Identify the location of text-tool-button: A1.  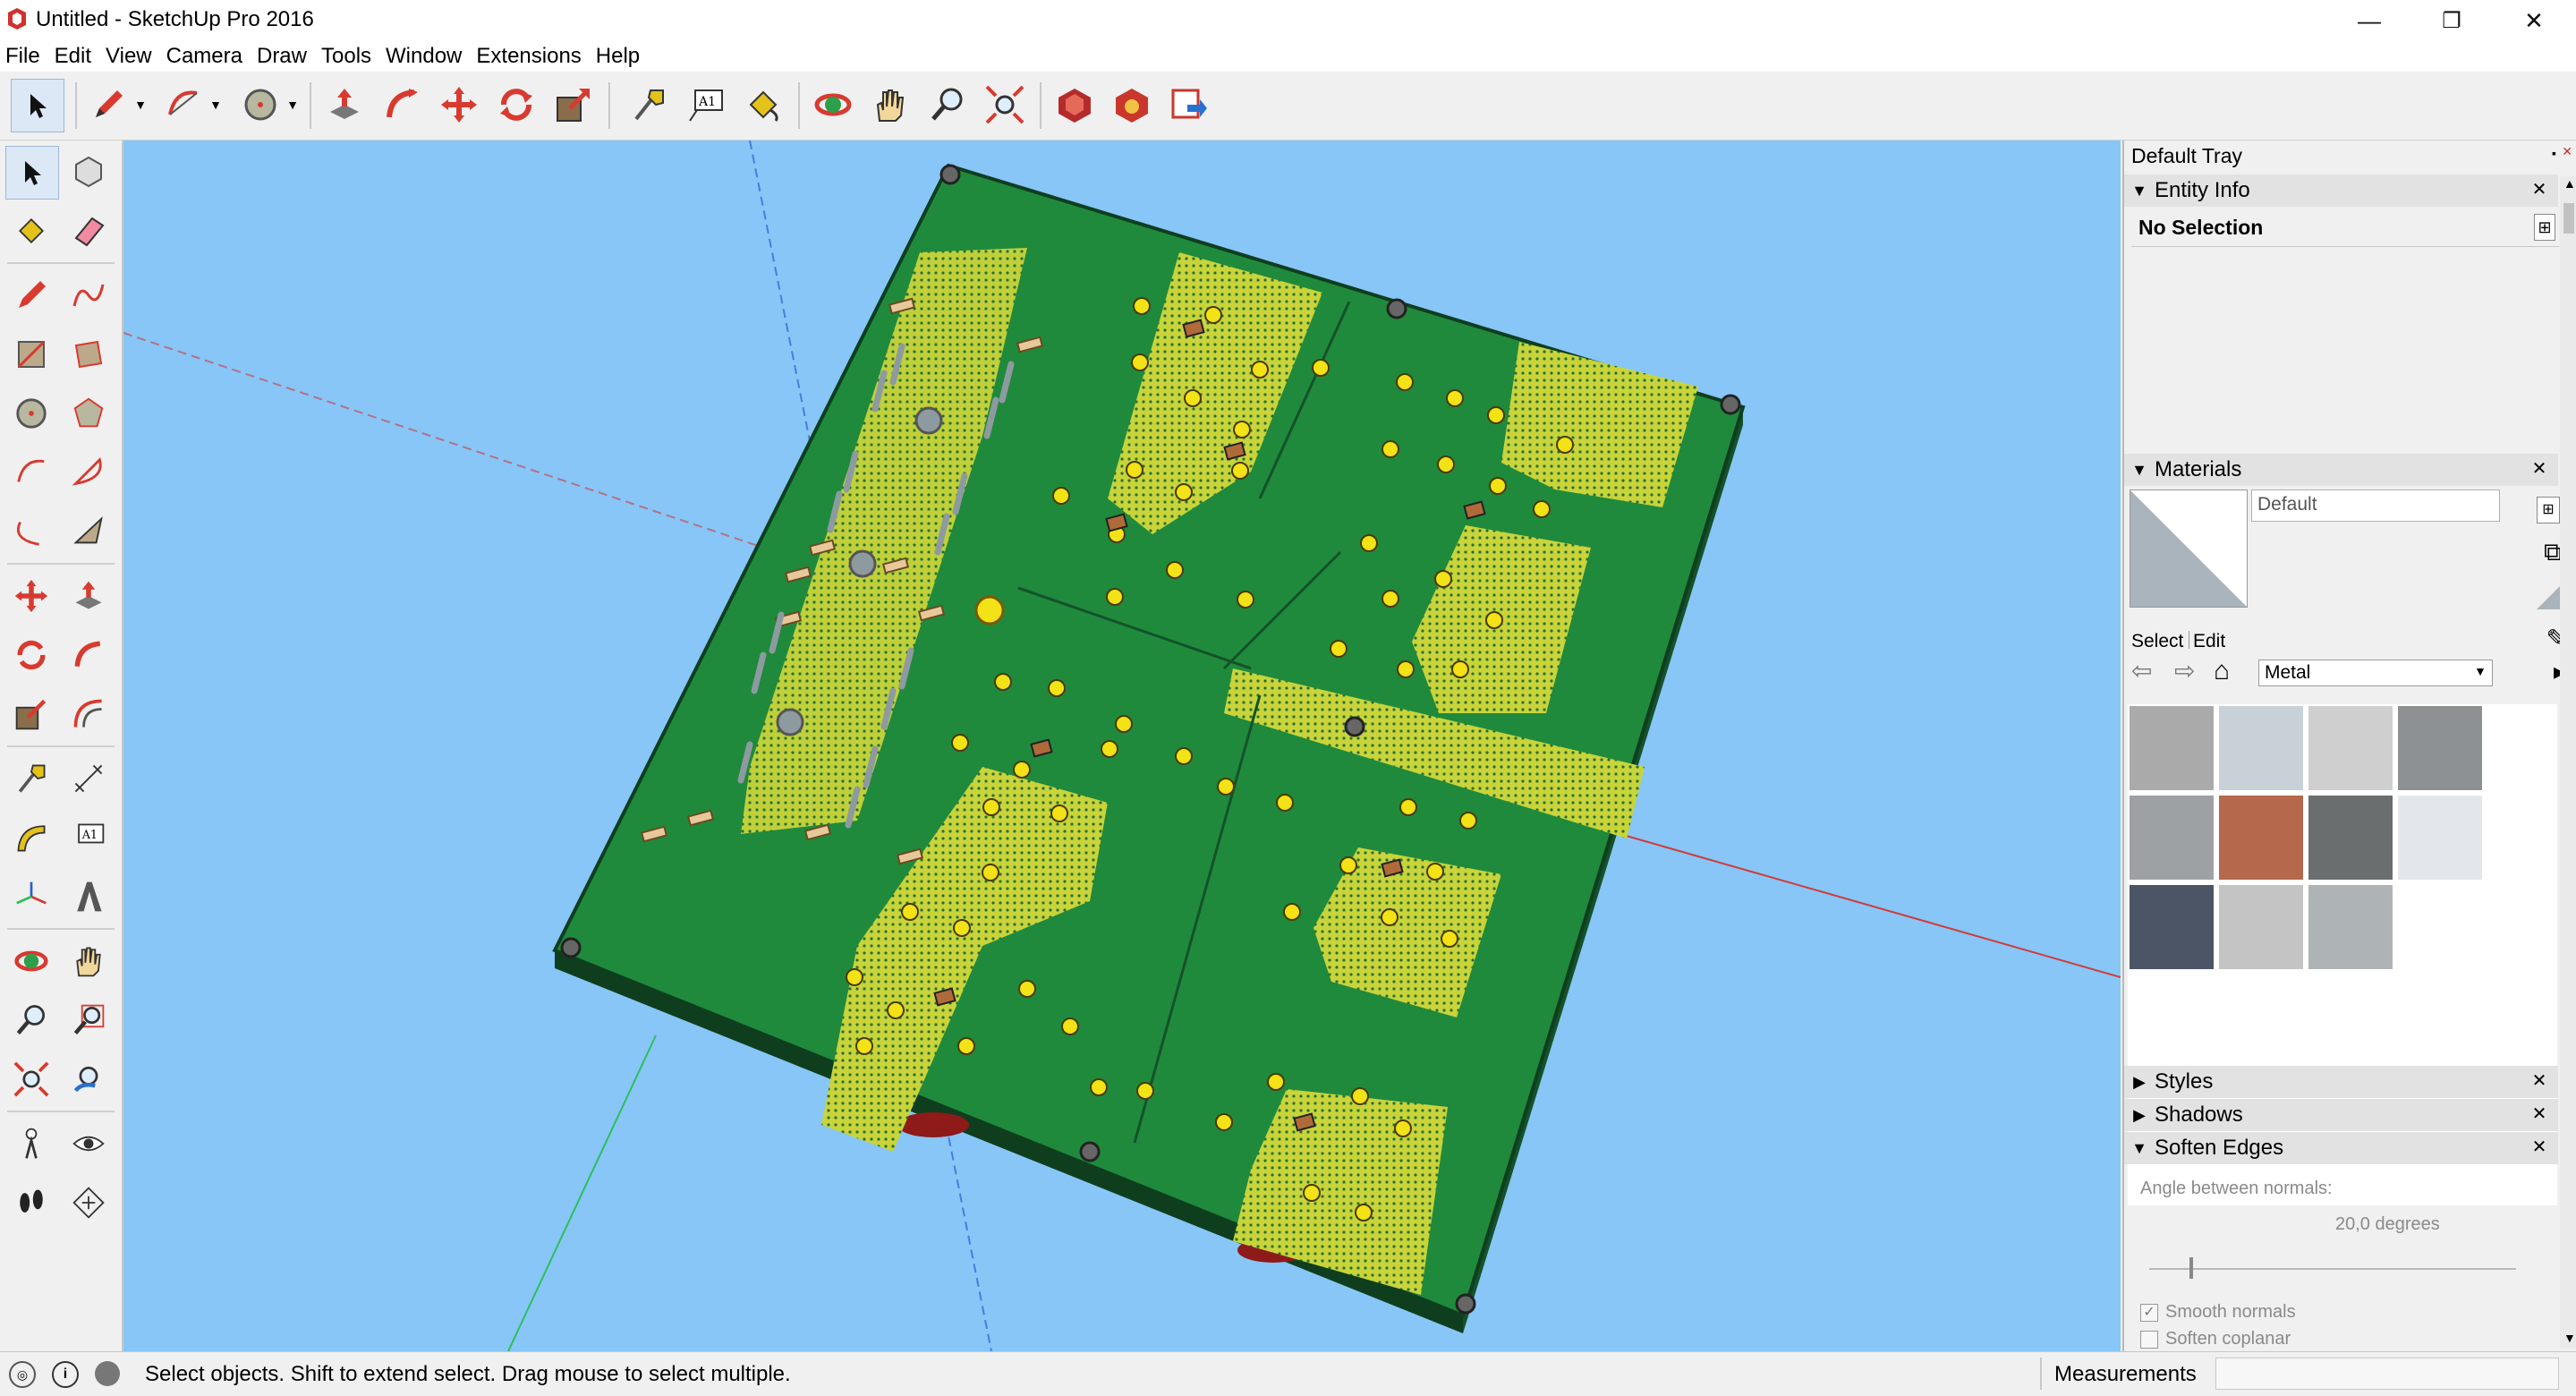
(706, 105).